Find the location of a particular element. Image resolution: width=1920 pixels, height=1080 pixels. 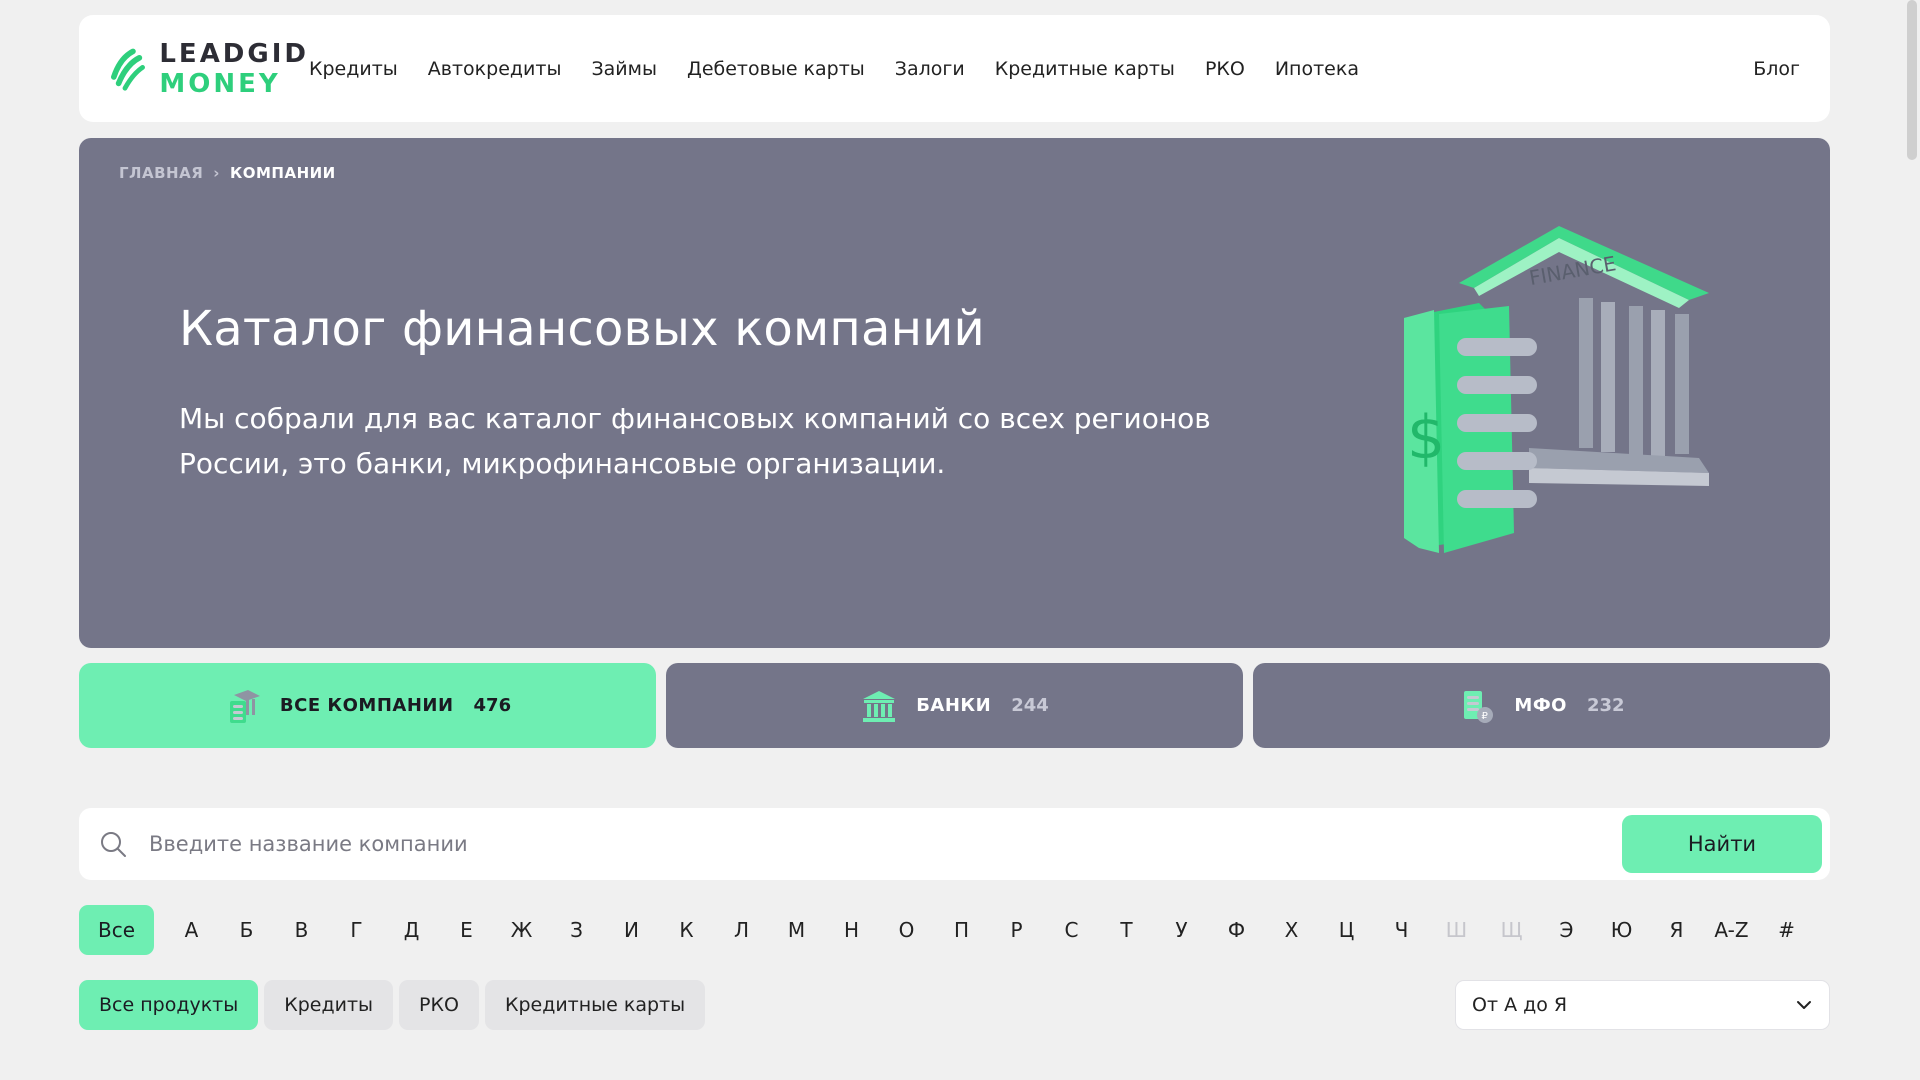

letter-m: М is located at coordinates (796, 930).